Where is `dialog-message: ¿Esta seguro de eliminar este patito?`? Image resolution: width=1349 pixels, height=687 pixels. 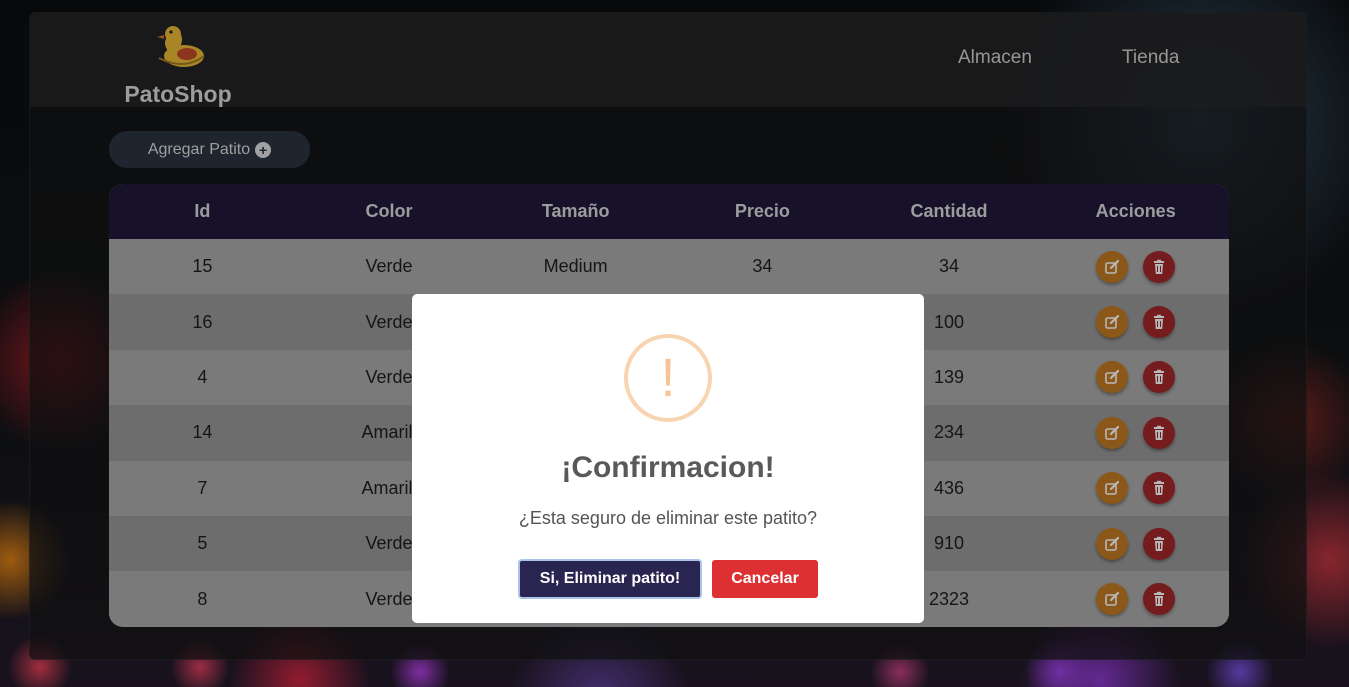 dialog-message: ¿Esta seguro de eliminar este patito? is located at coordinates (668, 518).